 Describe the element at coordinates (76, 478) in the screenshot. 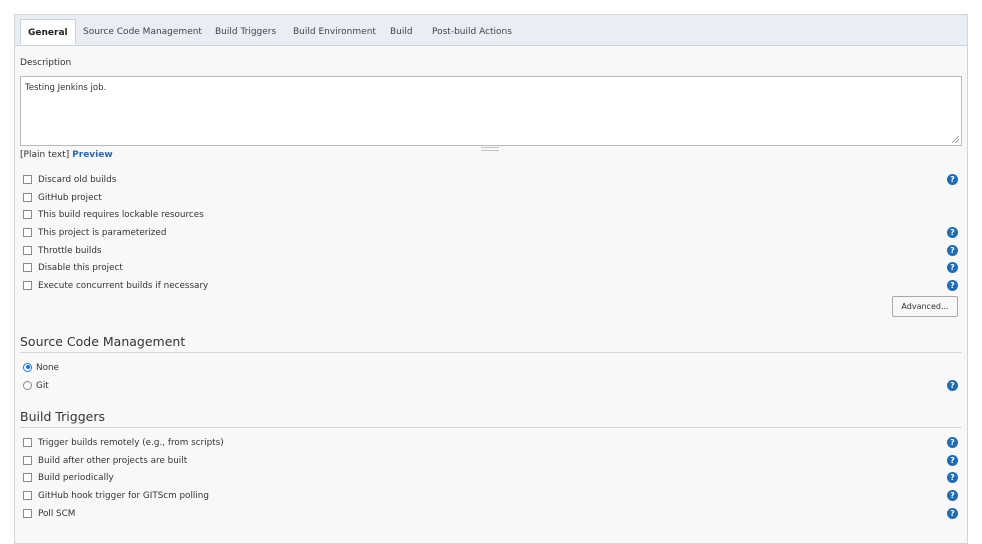

I see `option-label: Build periodically` at that location.